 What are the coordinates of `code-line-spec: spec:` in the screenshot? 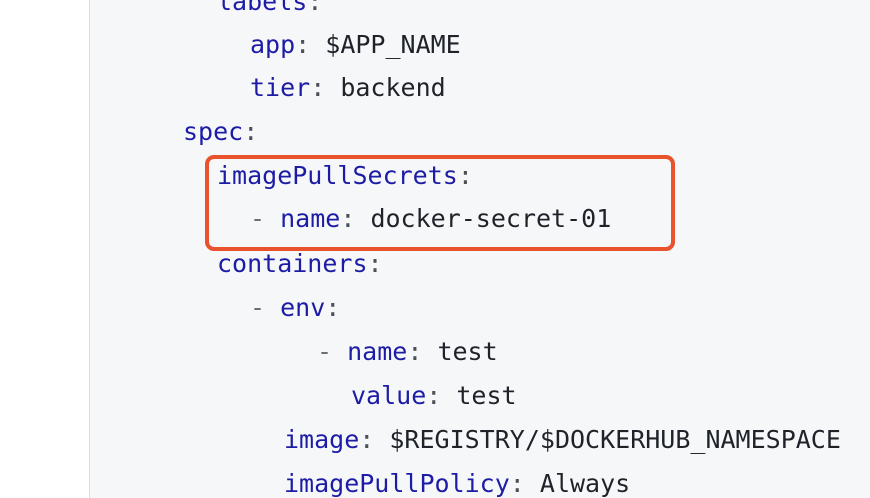 It's located at (221, 131).